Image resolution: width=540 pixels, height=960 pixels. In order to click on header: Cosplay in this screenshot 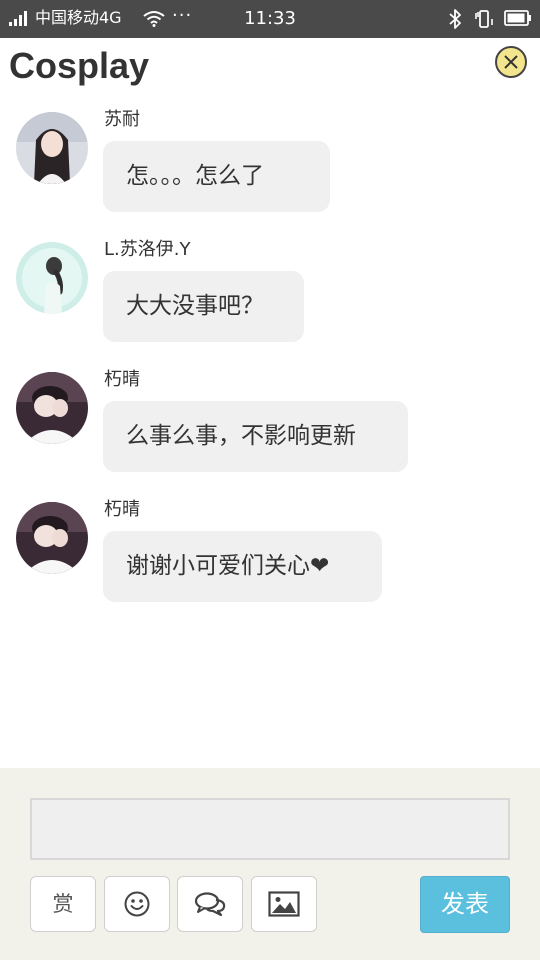, I will do `click(270, 67)`.